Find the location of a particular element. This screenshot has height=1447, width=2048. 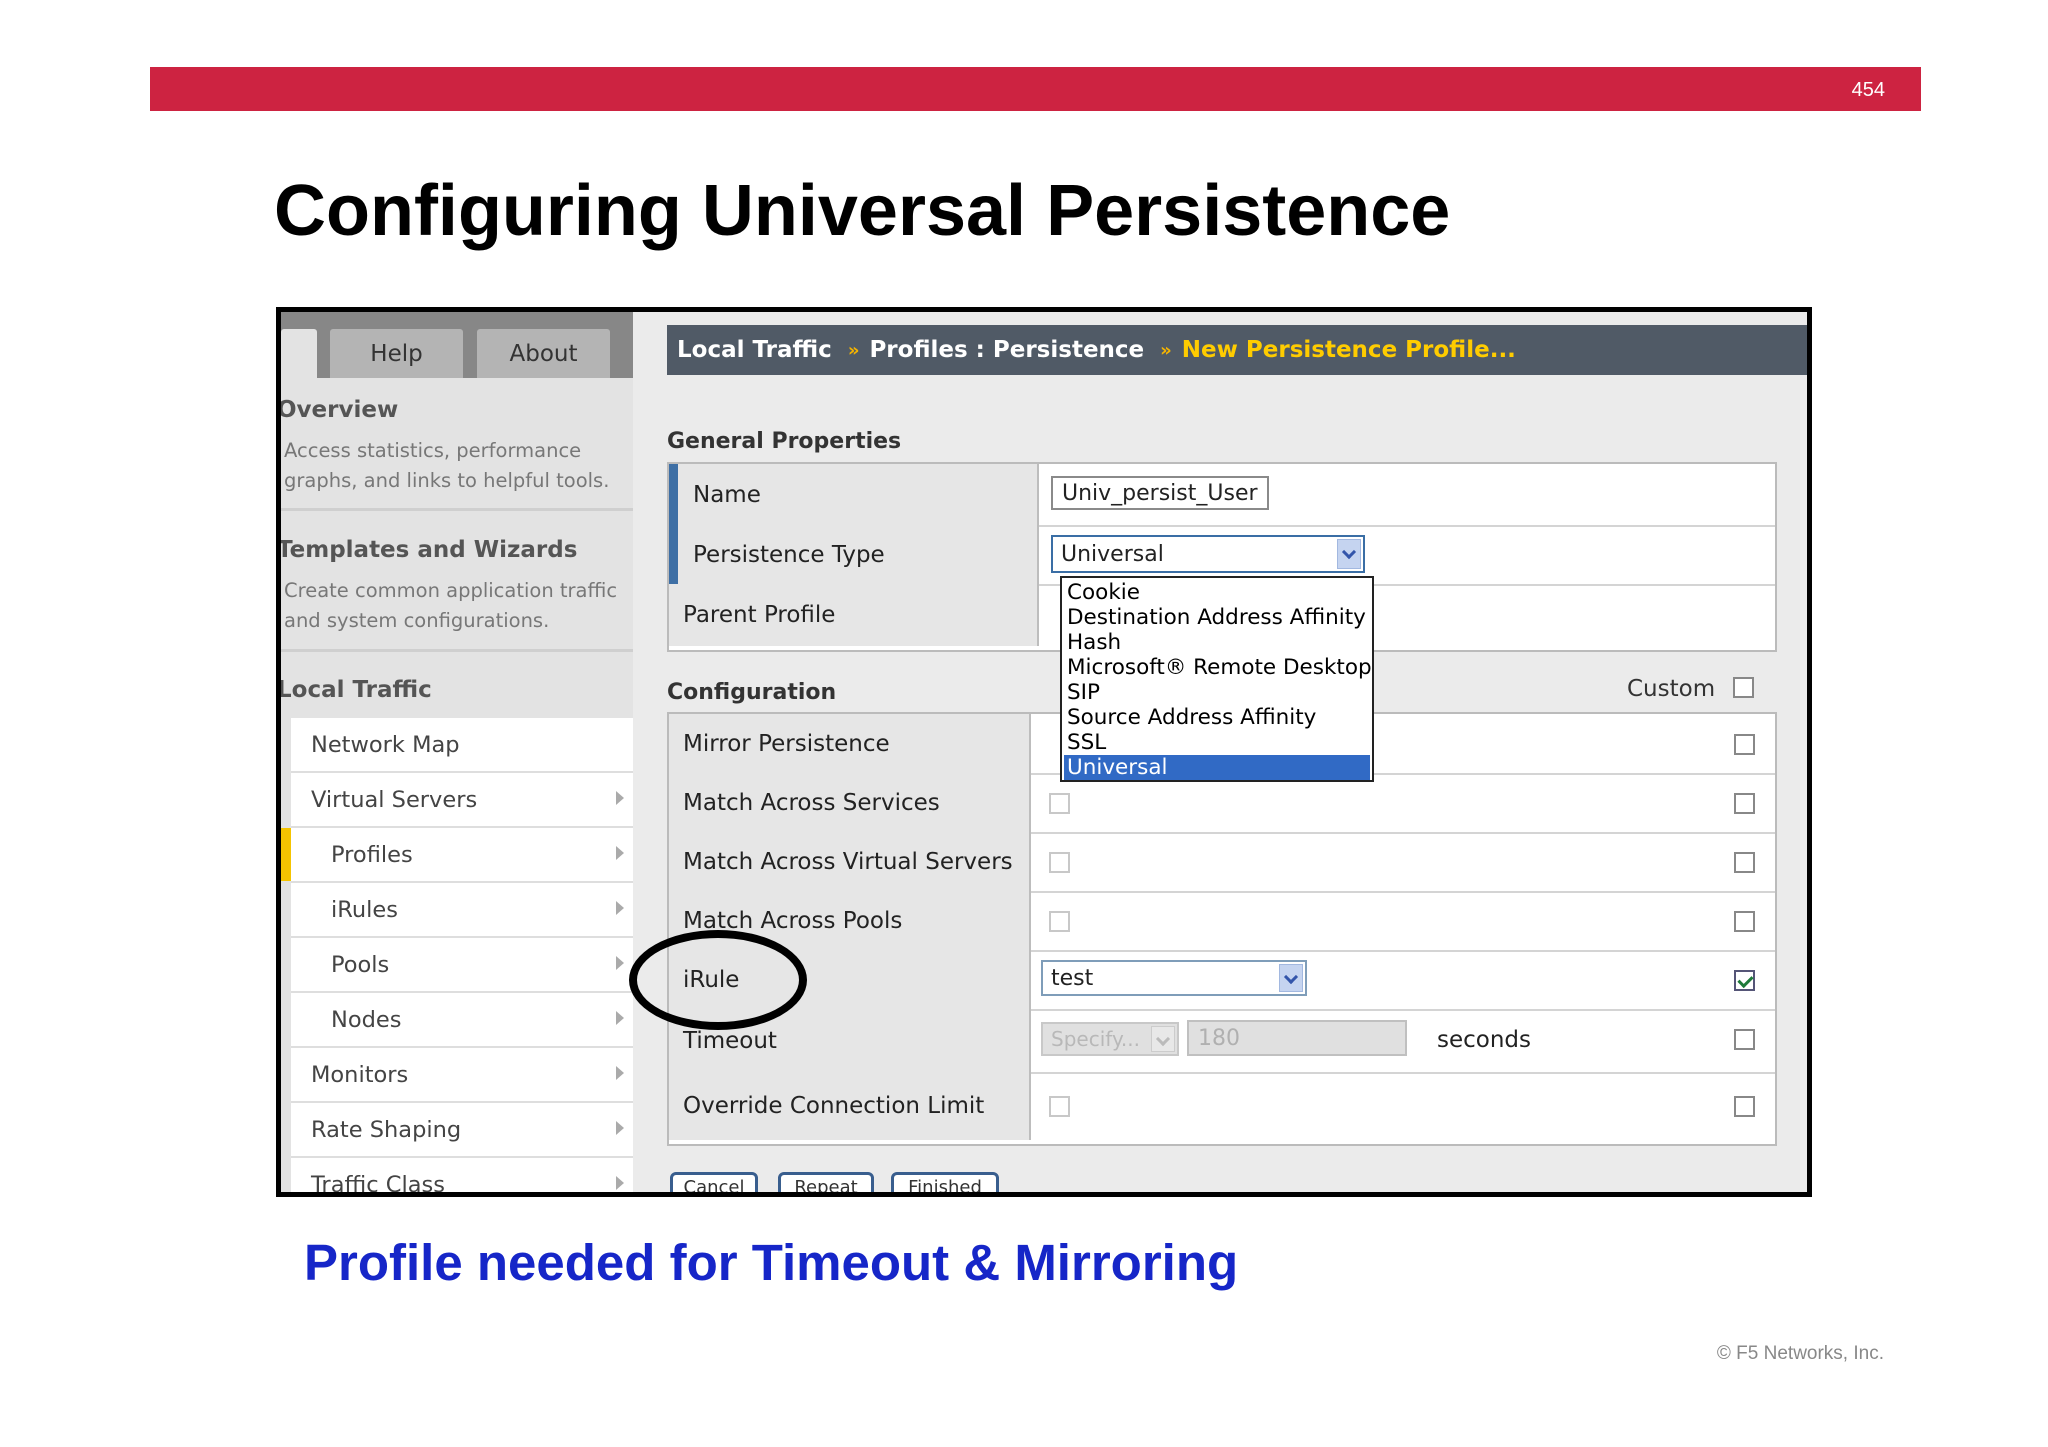

irule-row: iRule test is located at coordinates (1222, 980).